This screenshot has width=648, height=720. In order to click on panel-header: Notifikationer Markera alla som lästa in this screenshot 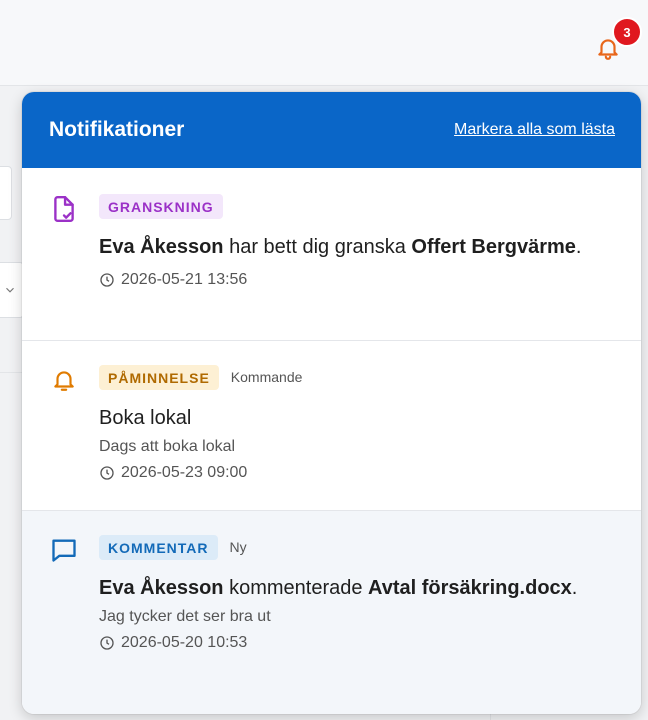, I will do `click(331, 130)`.